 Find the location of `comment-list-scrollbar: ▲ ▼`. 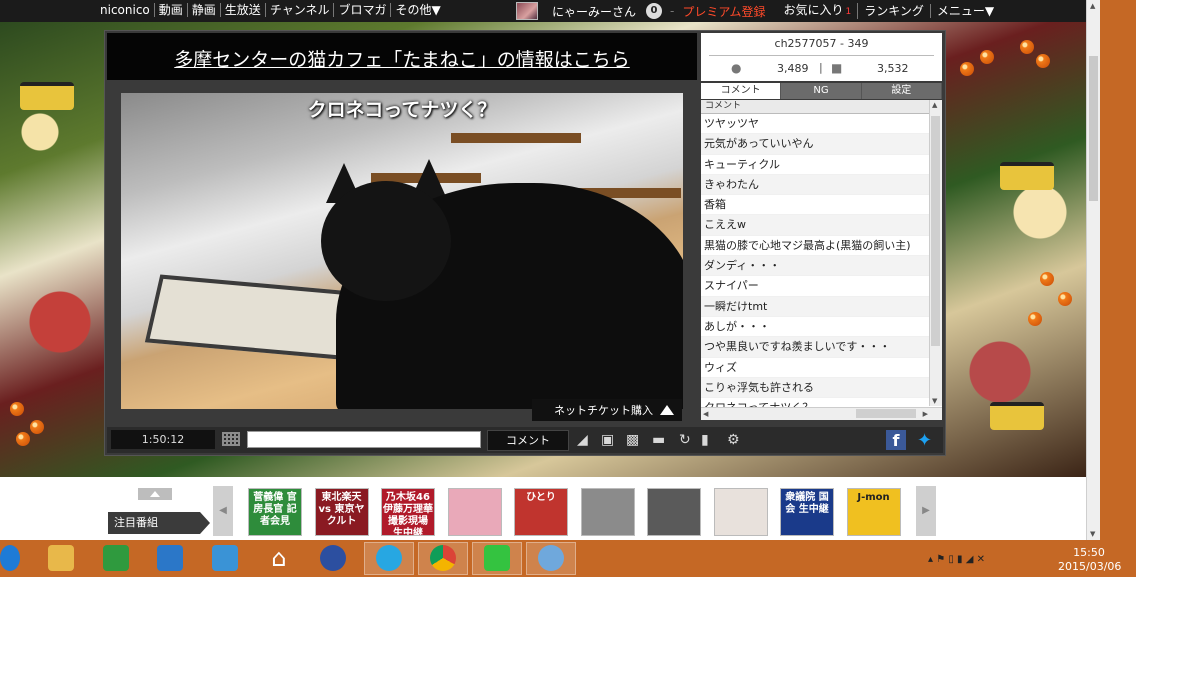

comment-list-scrollbar: ▲ ▼ is located at coordinates (935, 253).